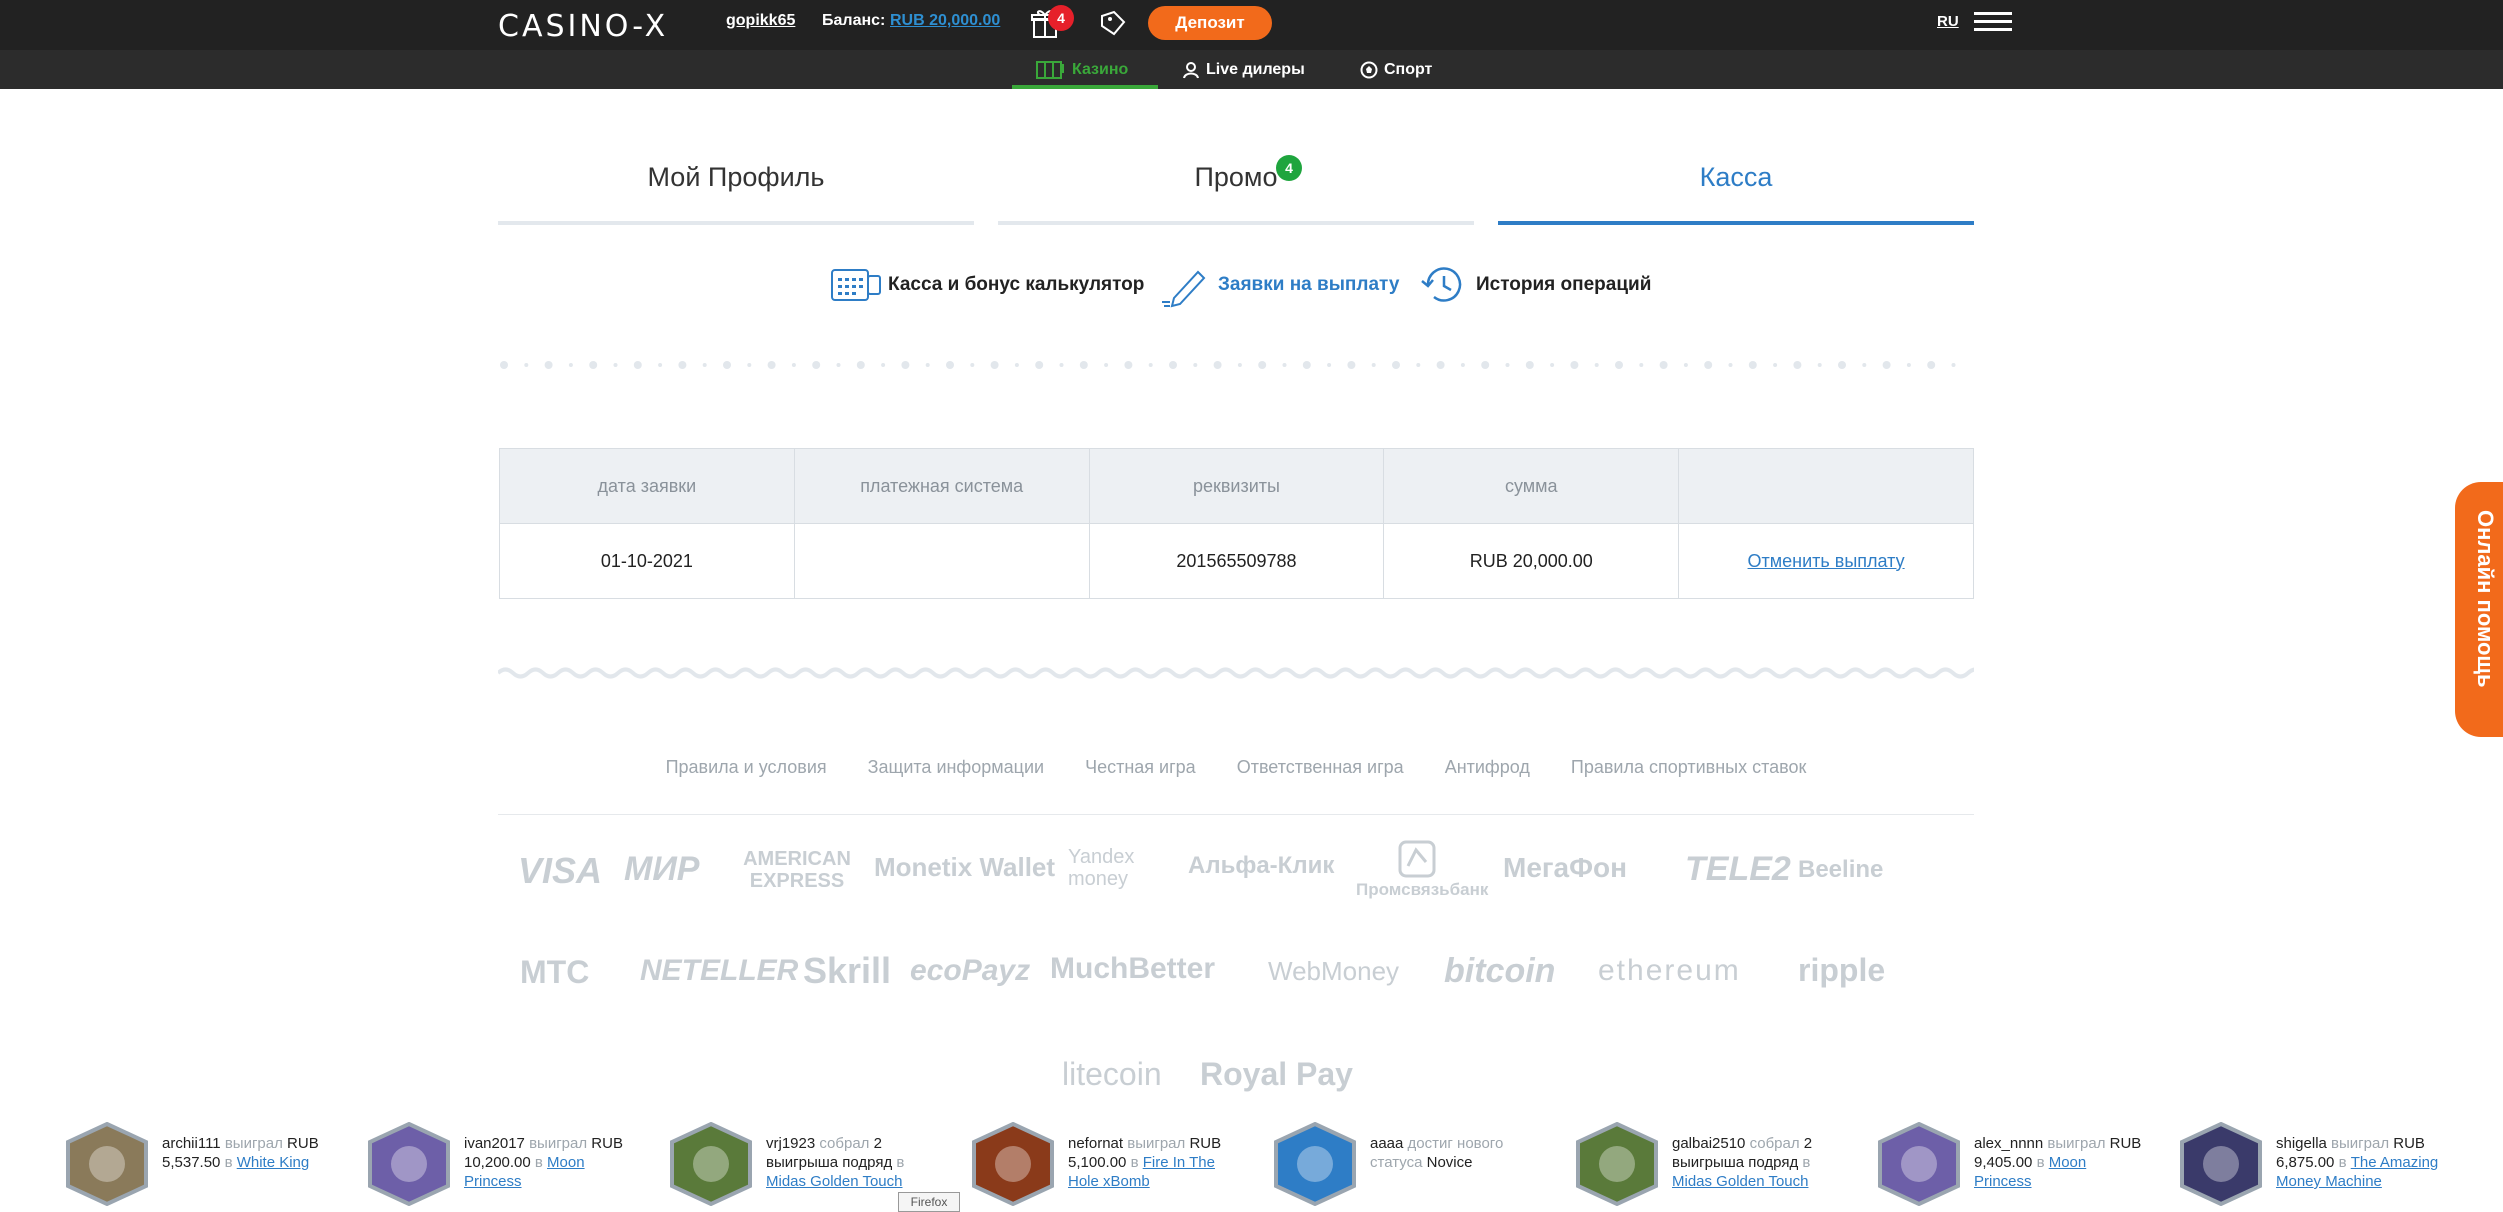 This screenshot has width=2503, height=1212. What do you see at coordinates (1261, 865) in the screenshot?
I see `alfa-click-logo: Альфа-Клик` at bounding box center [1261, 865].